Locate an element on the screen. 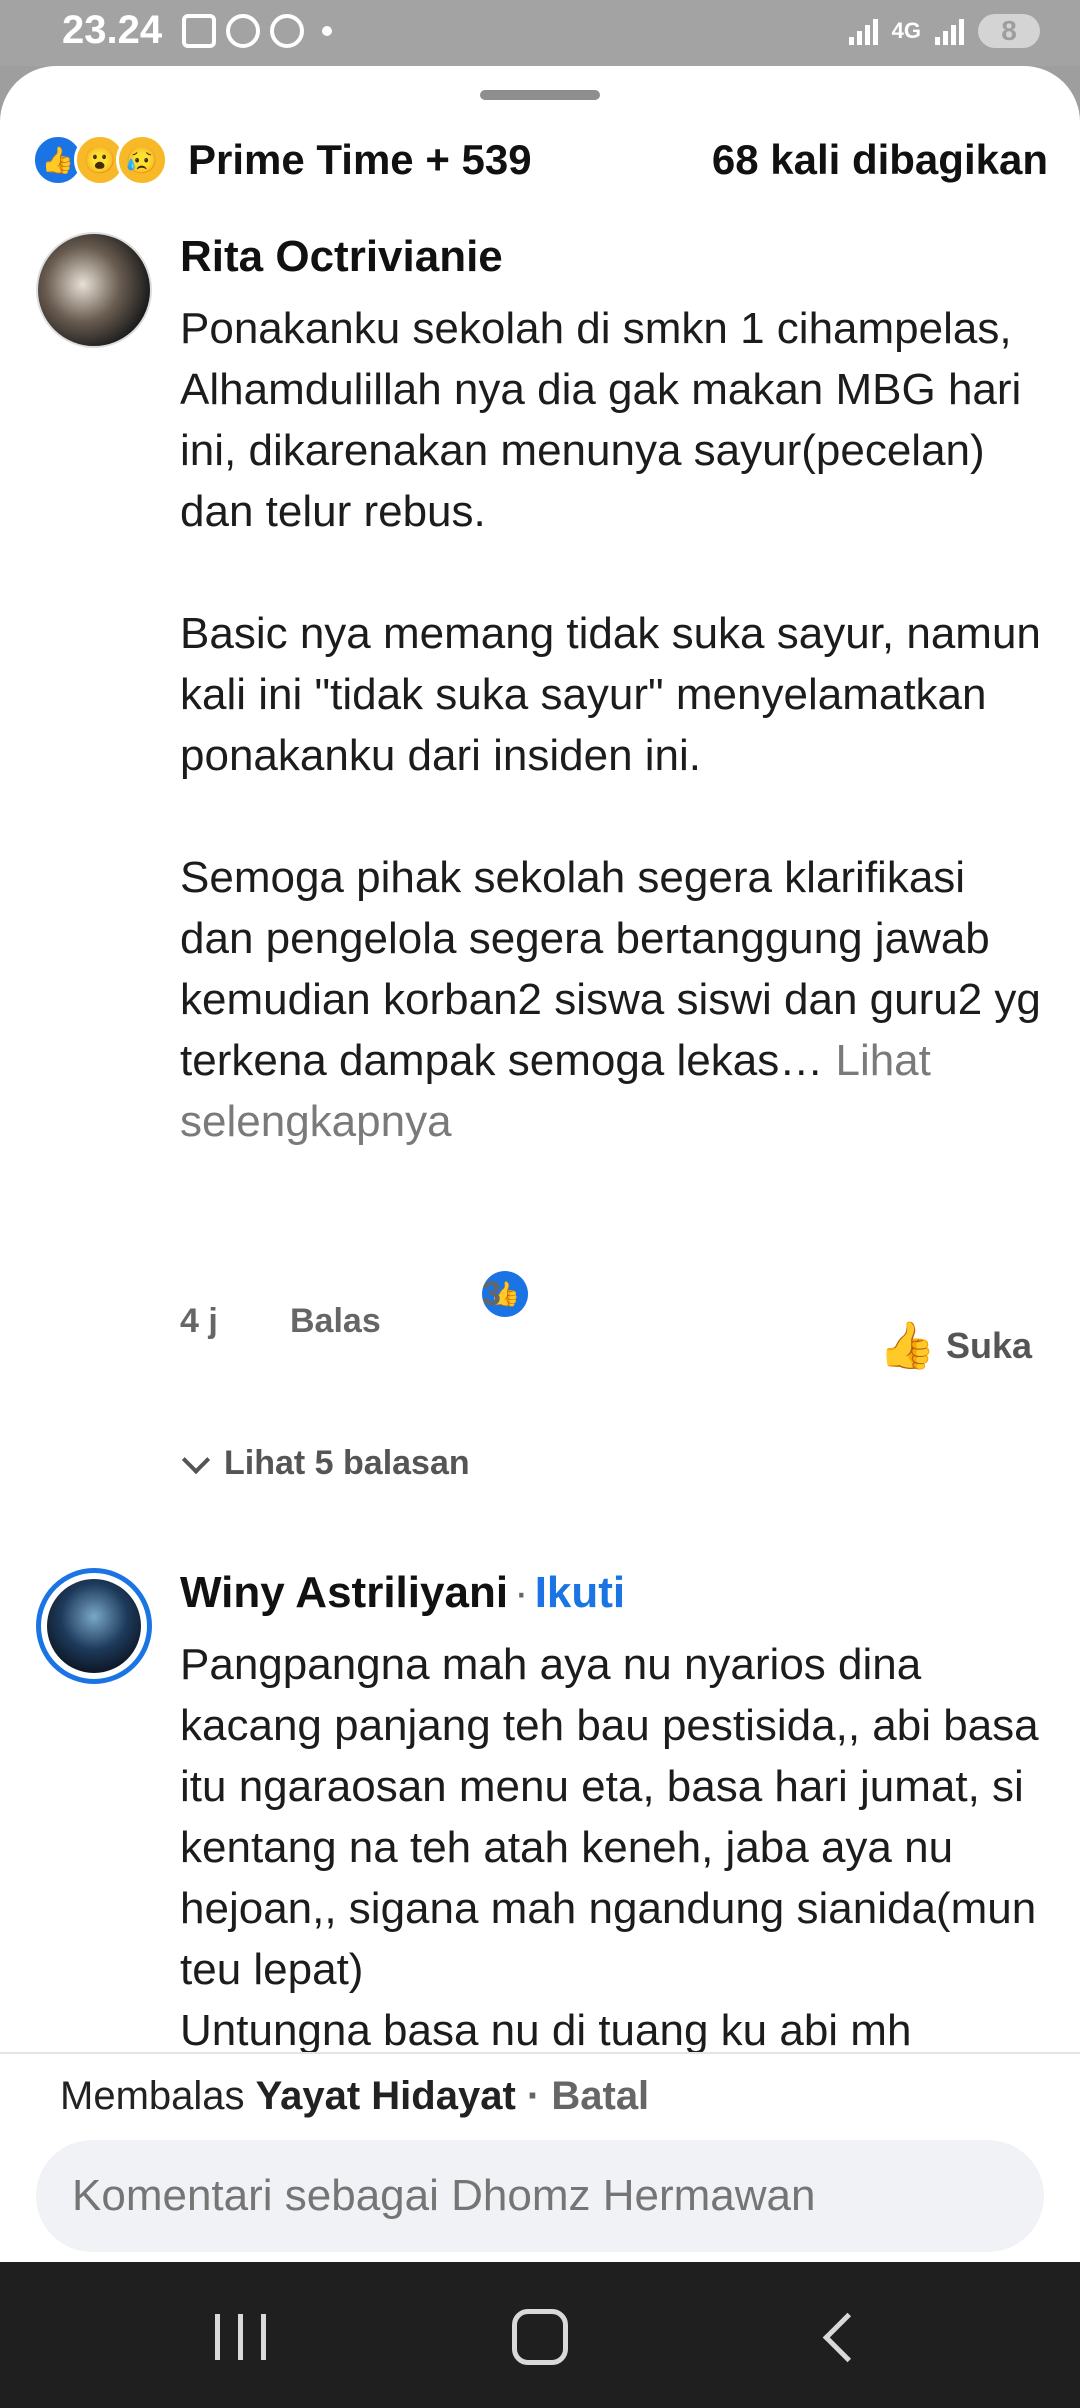 This screenshot has width=1080, height=2408. cancel-reply-button: Batal is located at coordinates (600, 2096).